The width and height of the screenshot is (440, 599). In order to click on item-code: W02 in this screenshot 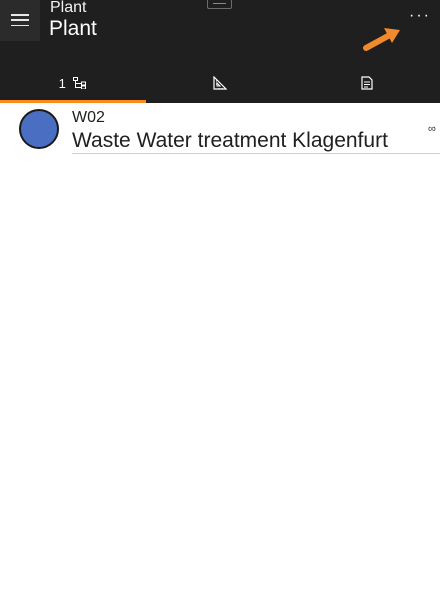, I will do `click(88, 117)`.